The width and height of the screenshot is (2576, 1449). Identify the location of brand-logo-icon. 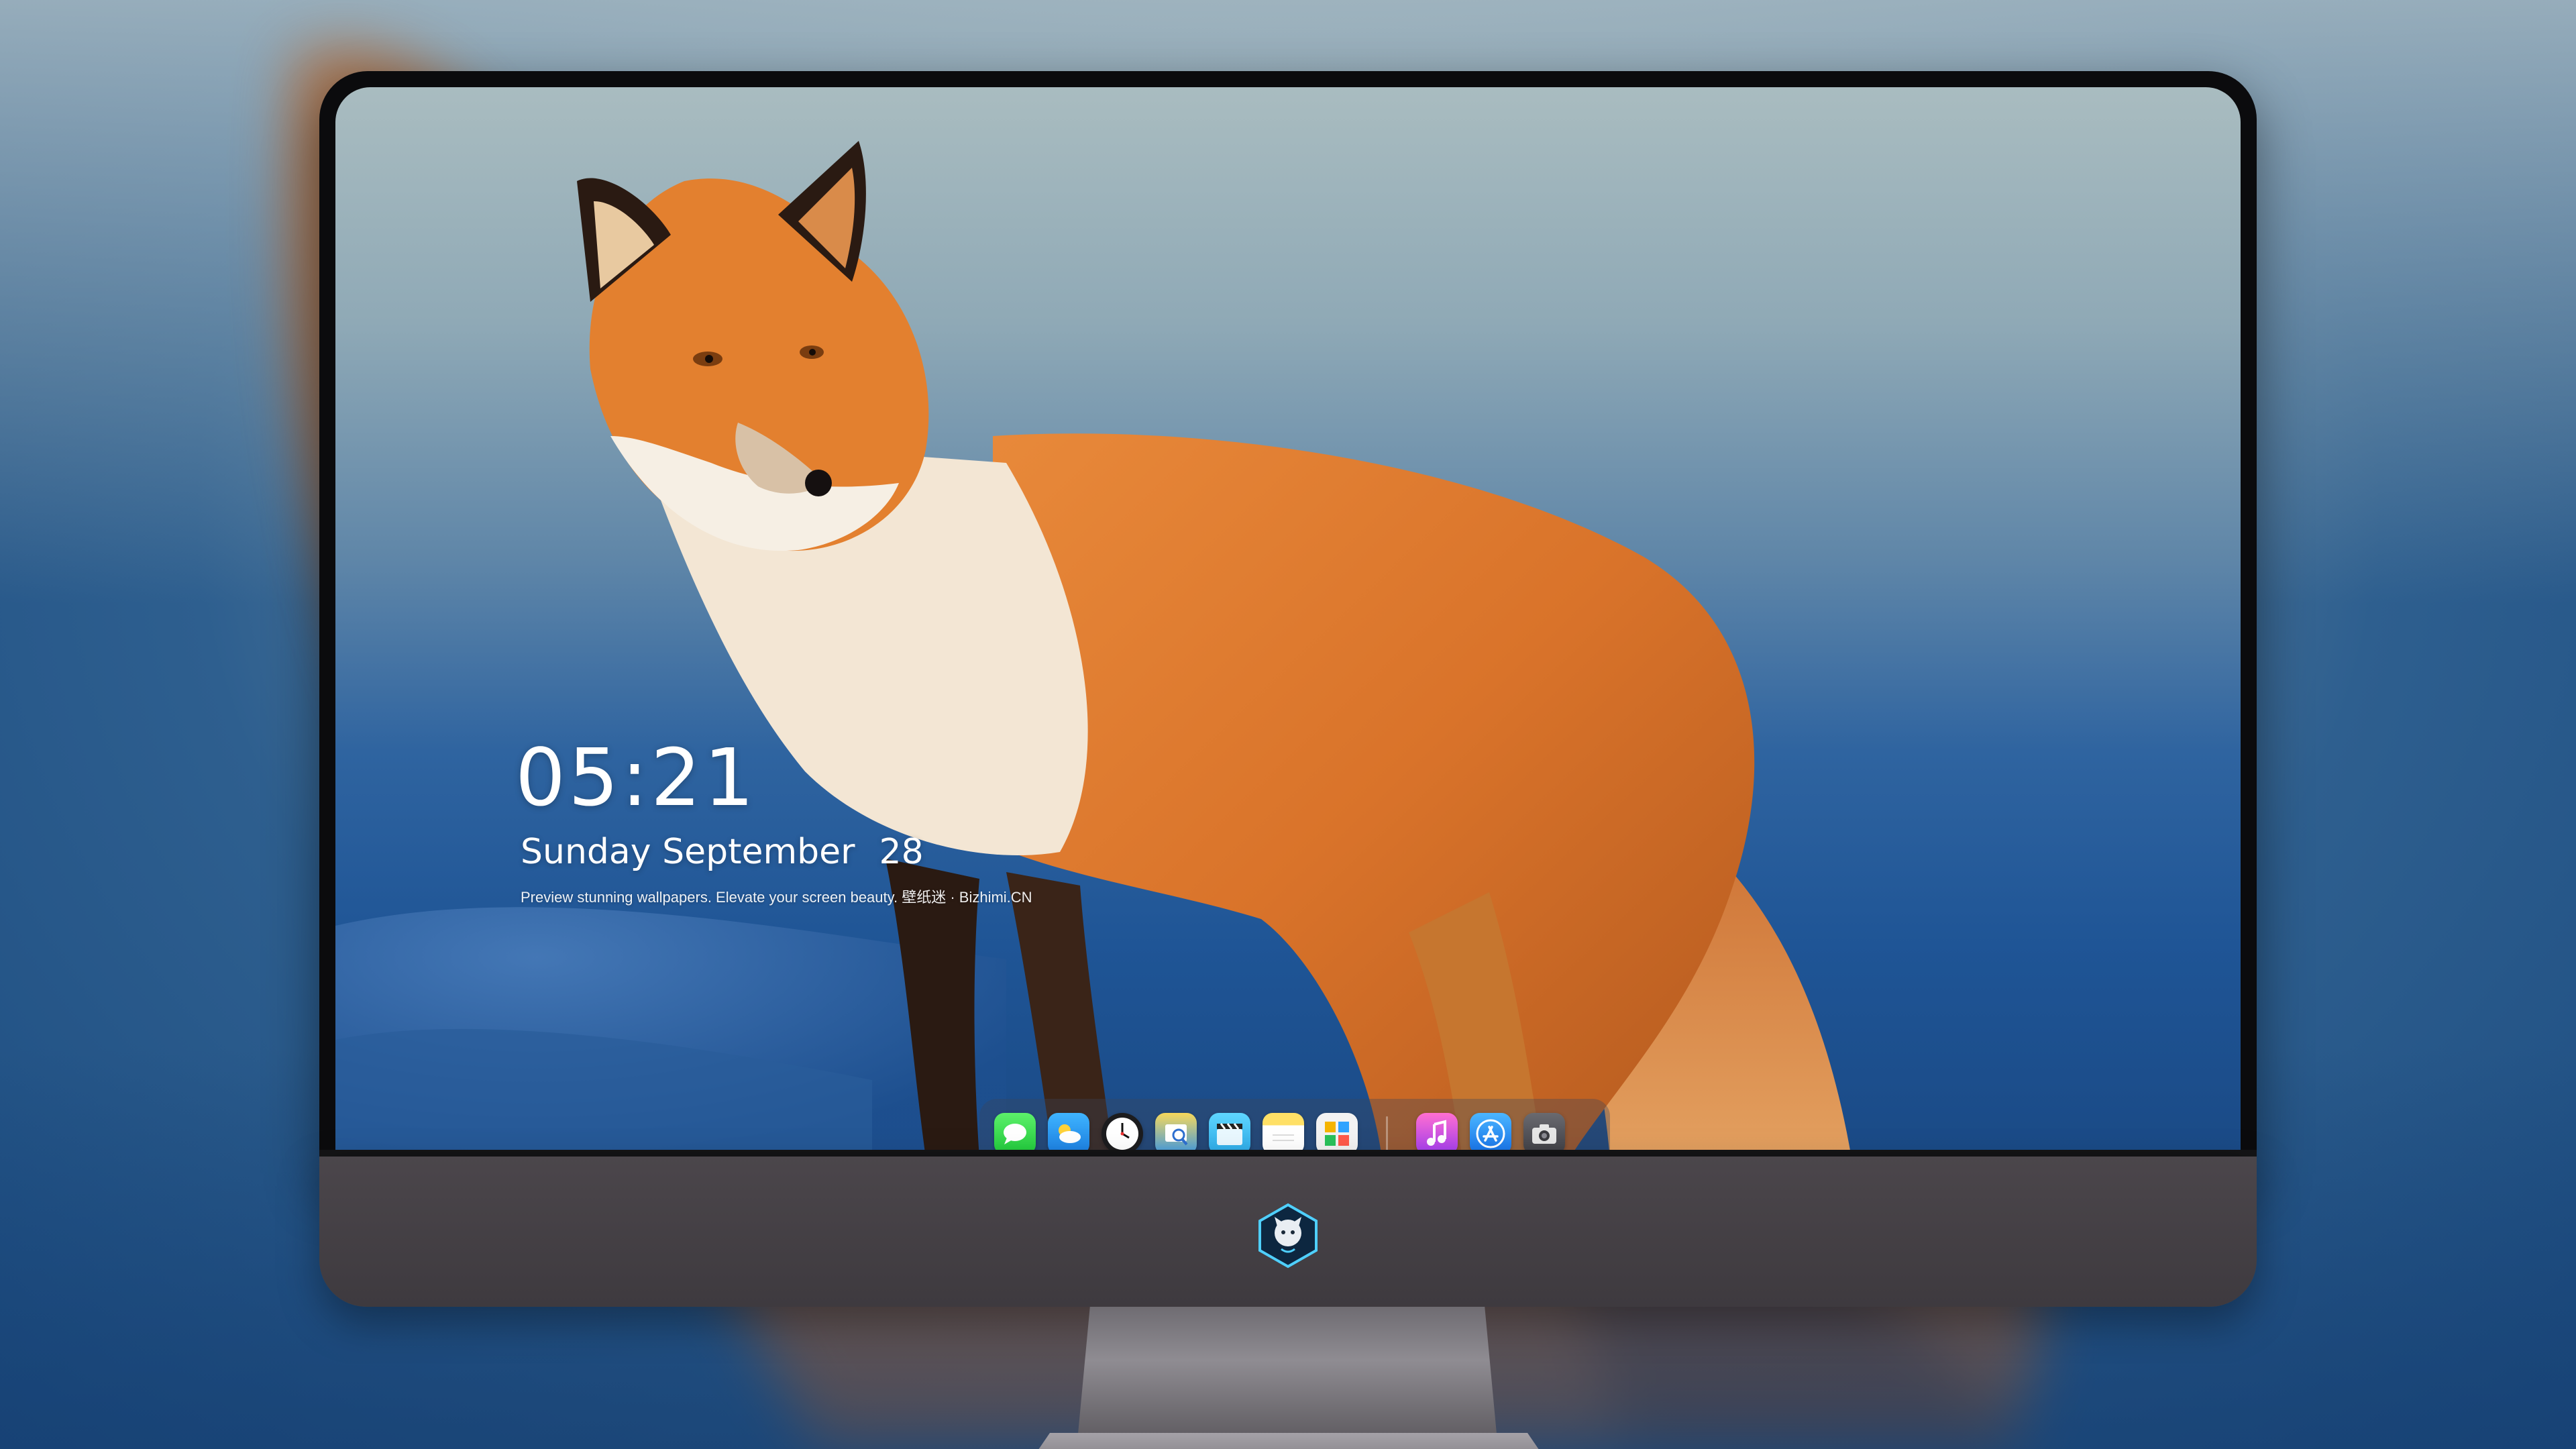
(1288, 1236).